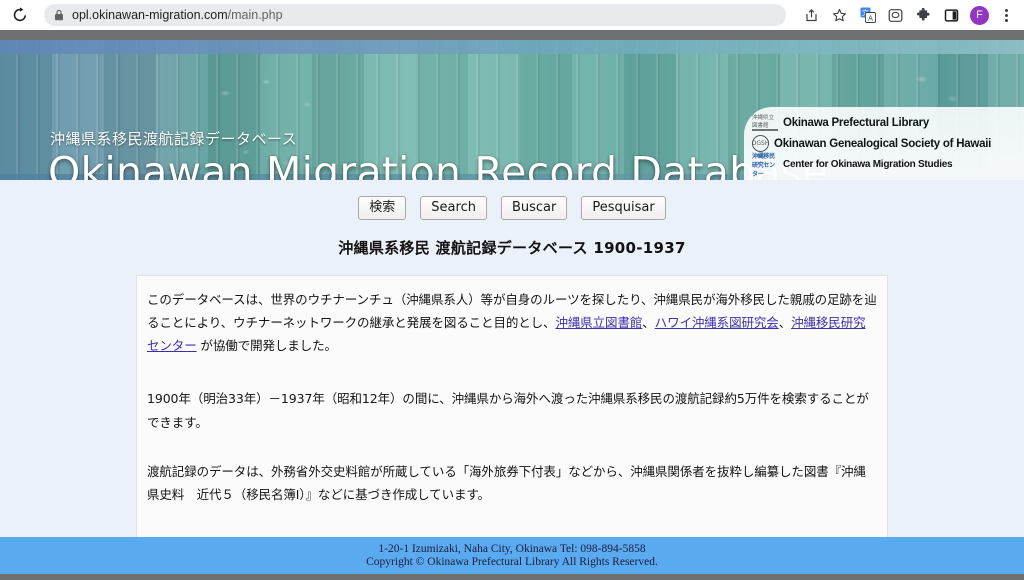 The width and height of the screenshot is (1024, 580). I want to click on browser-toolbar: opl.okinawan-migration.com/main.php 文 A, so click(512, 15).